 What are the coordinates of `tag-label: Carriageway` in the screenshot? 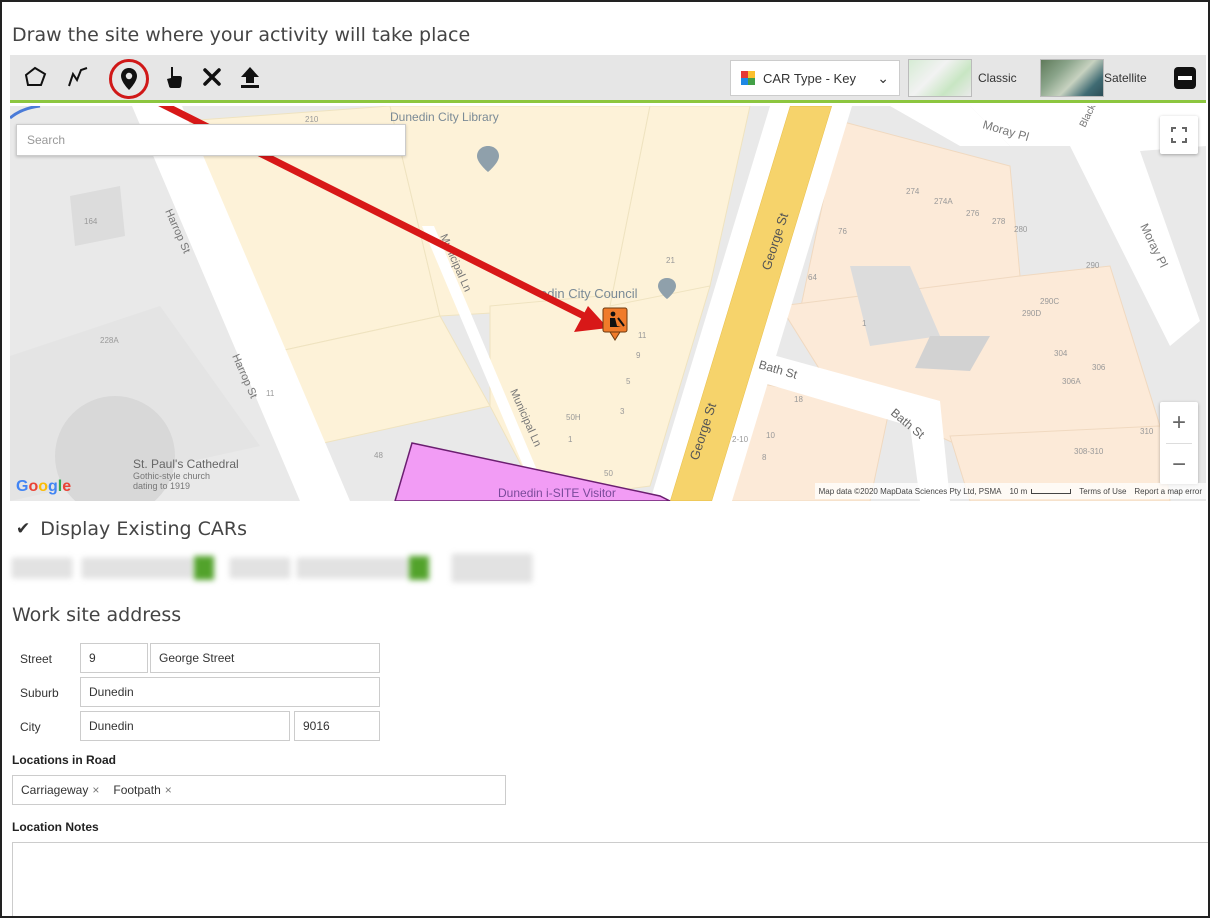 It's located at (55, 790).